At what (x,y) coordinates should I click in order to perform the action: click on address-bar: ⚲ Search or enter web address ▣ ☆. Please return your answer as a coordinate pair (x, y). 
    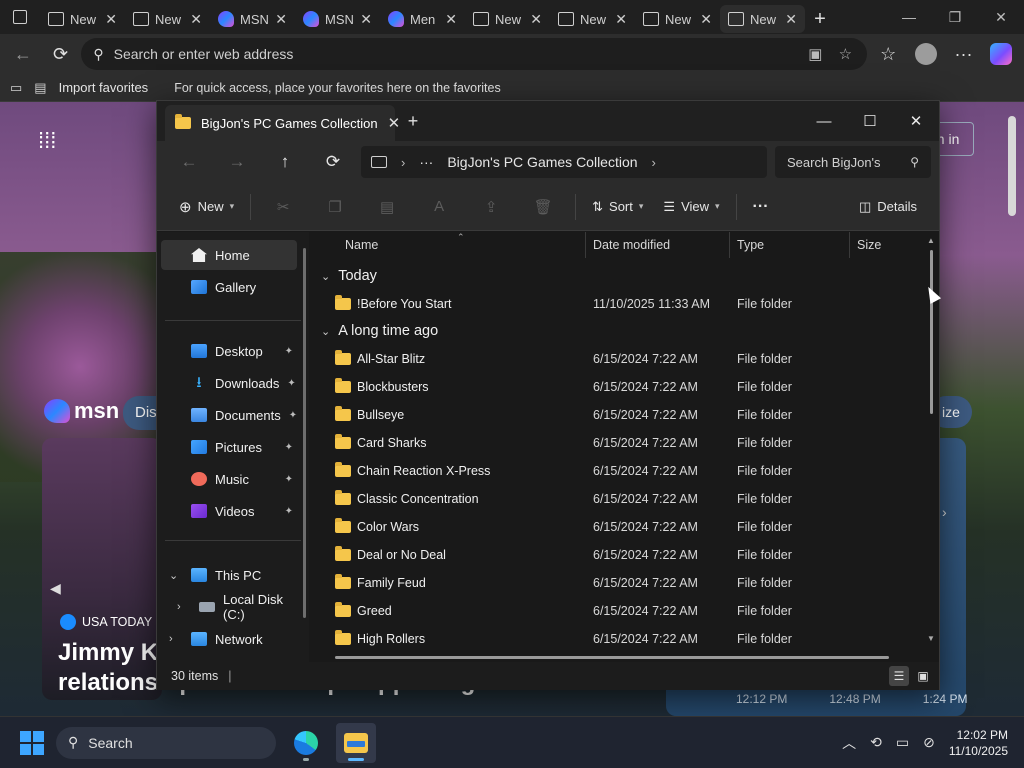
    Looking at the image, I should click on (474, 54).